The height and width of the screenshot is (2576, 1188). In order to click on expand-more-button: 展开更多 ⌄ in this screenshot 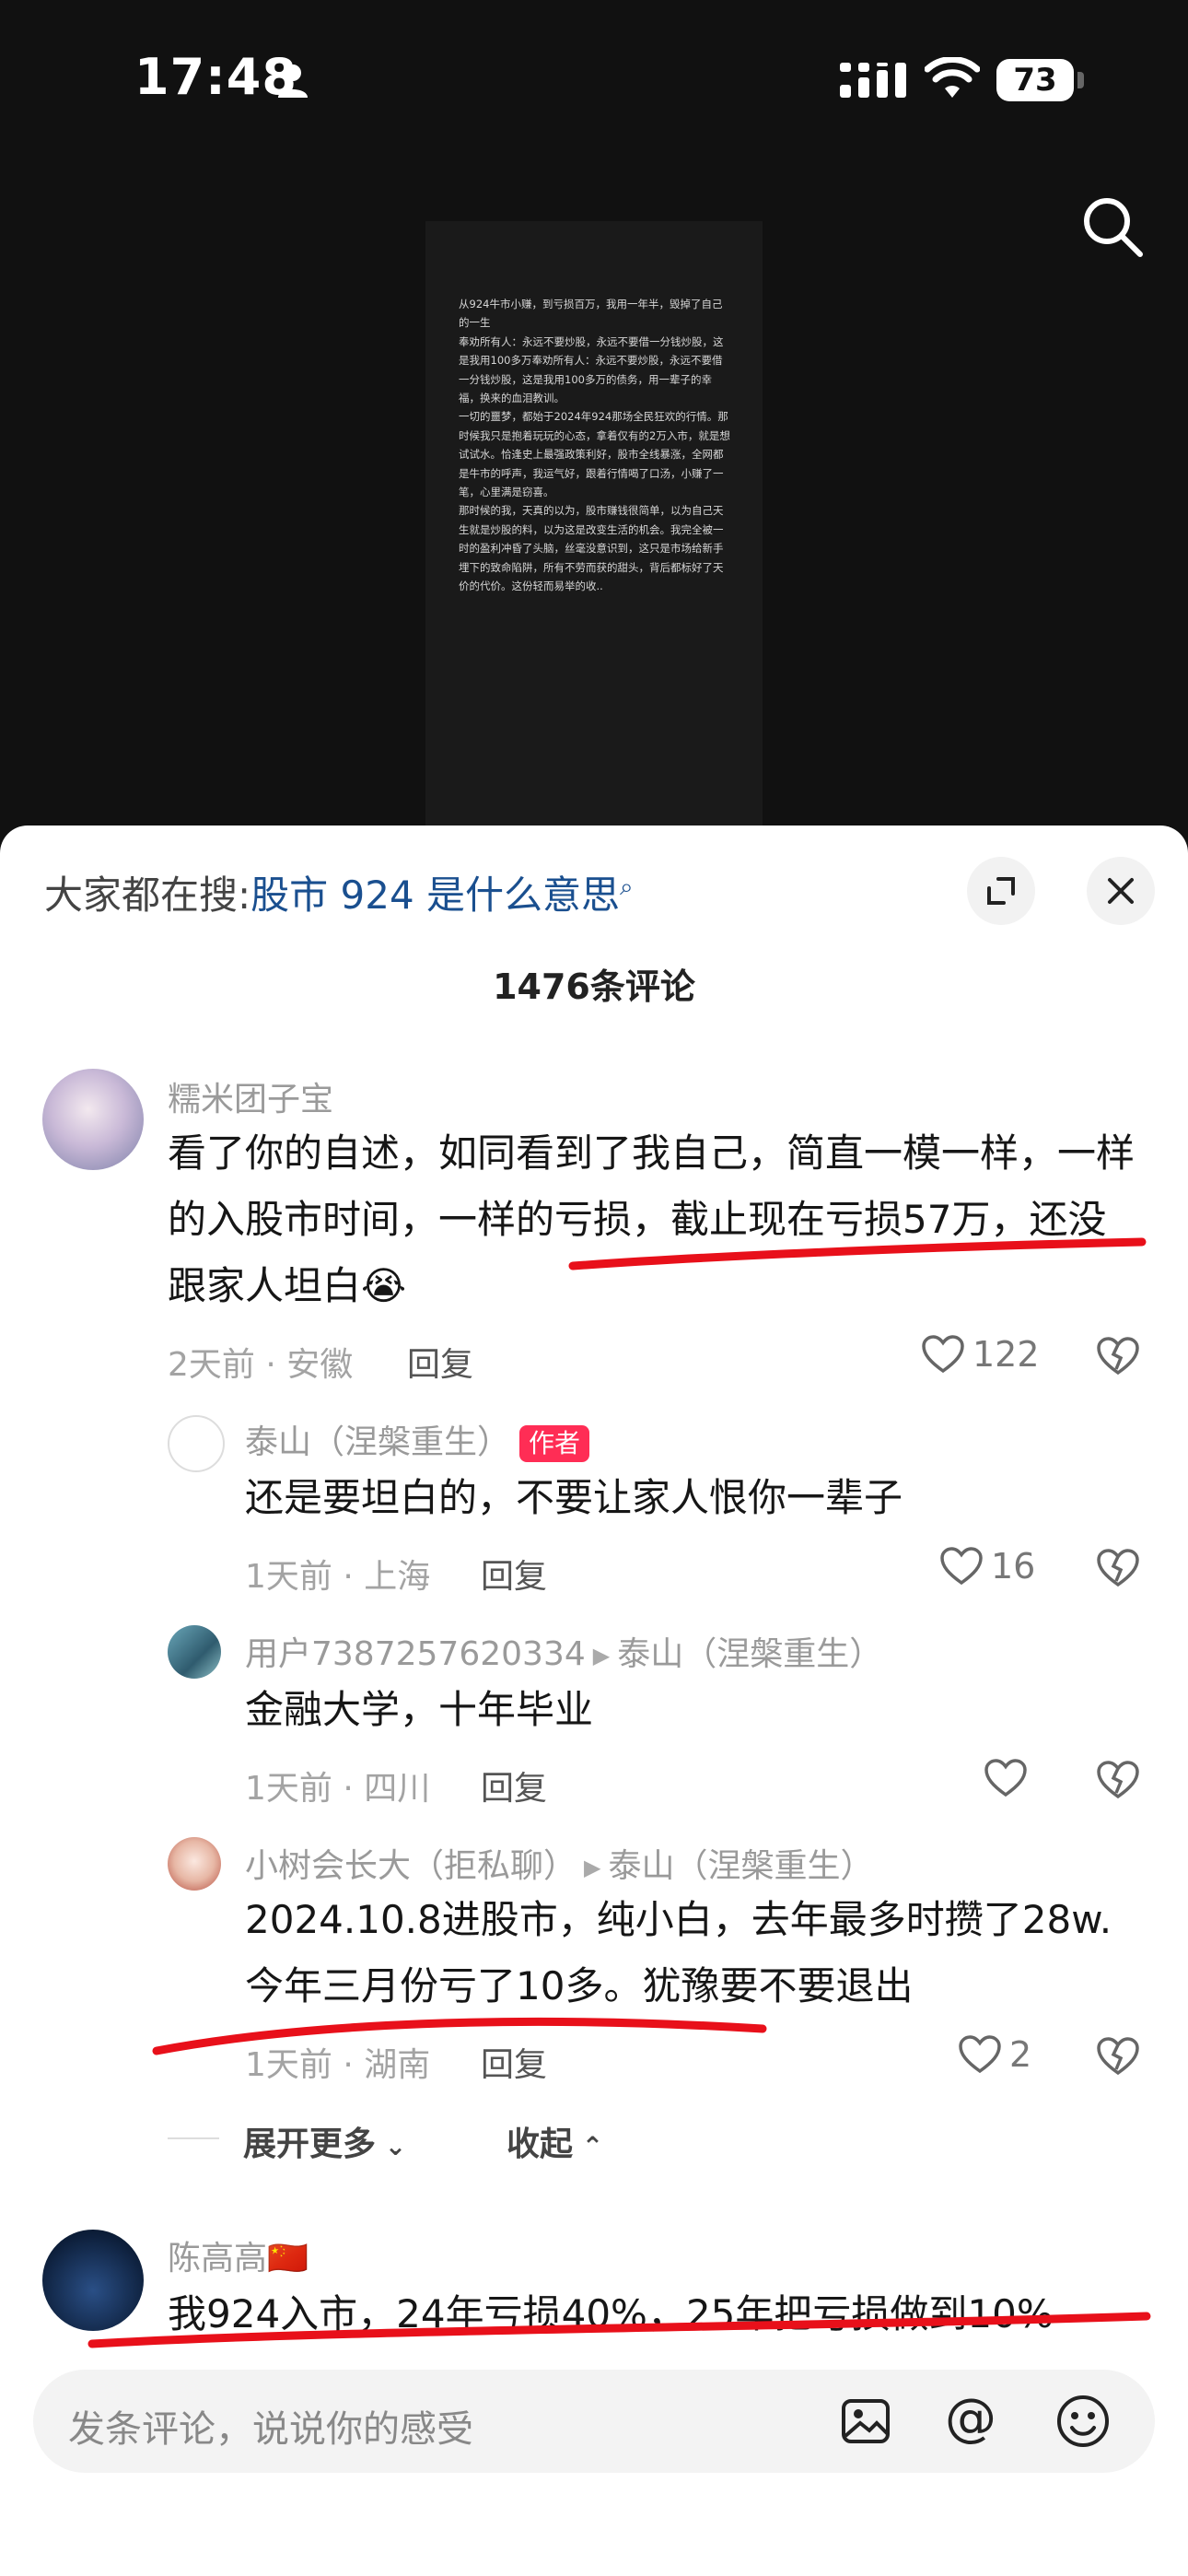, I will do `click(324, 2141)`.